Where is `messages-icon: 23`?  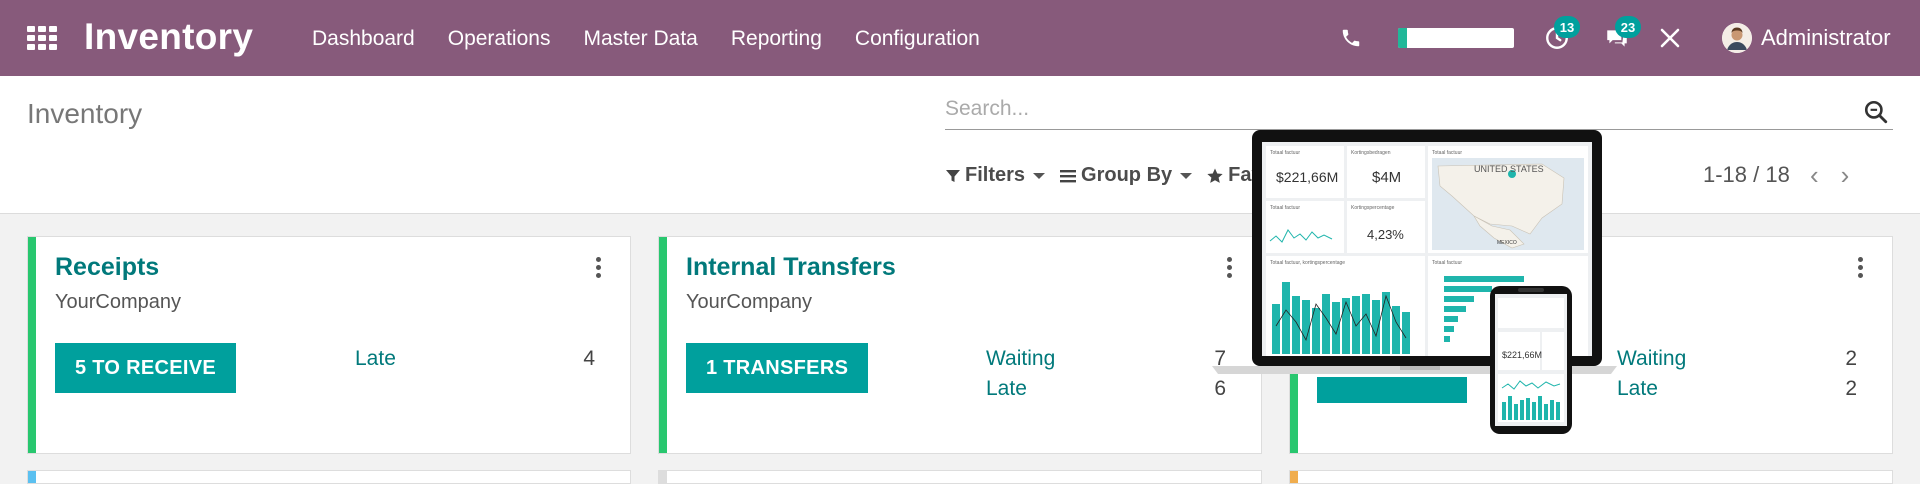
messages-icon: 23 is located at coordinates (1622, 38).